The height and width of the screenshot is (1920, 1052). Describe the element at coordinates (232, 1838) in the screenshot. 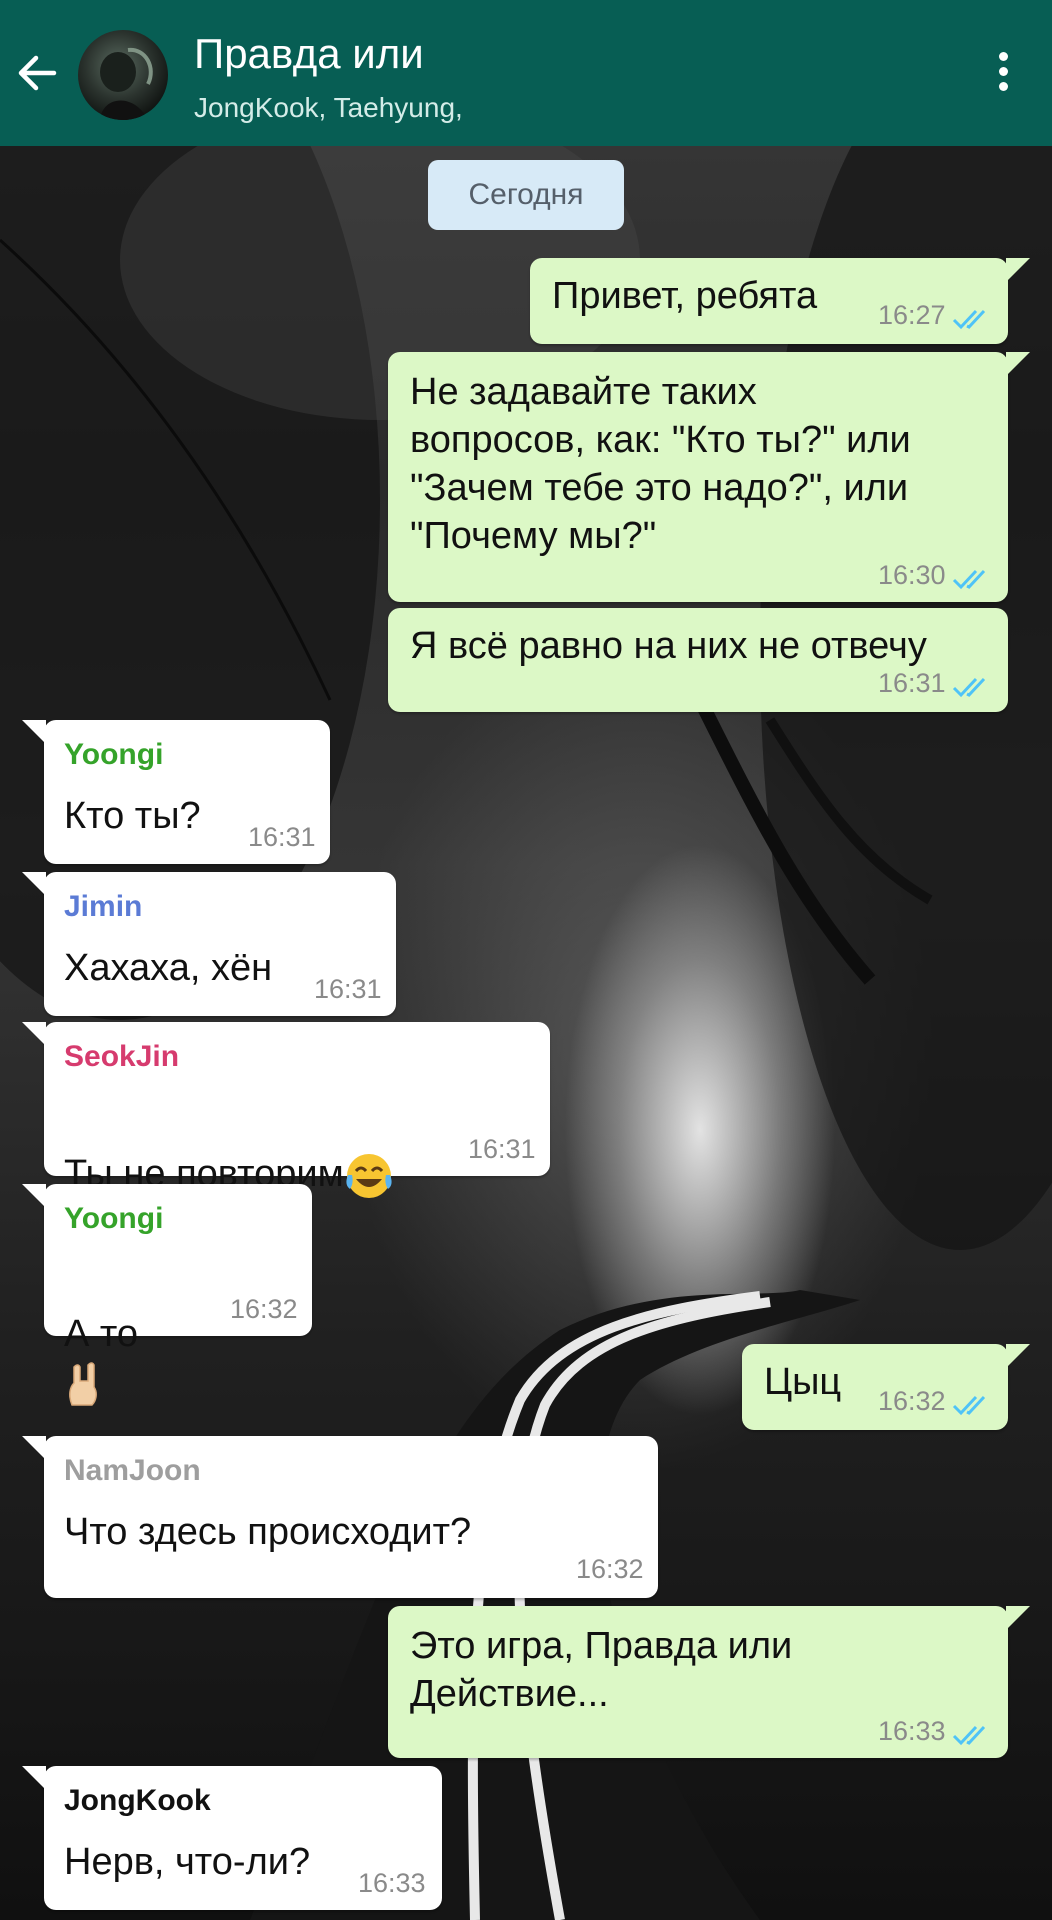

I see `incoming-message: JongKook Нерв, что-ли? 16:33` at that location.